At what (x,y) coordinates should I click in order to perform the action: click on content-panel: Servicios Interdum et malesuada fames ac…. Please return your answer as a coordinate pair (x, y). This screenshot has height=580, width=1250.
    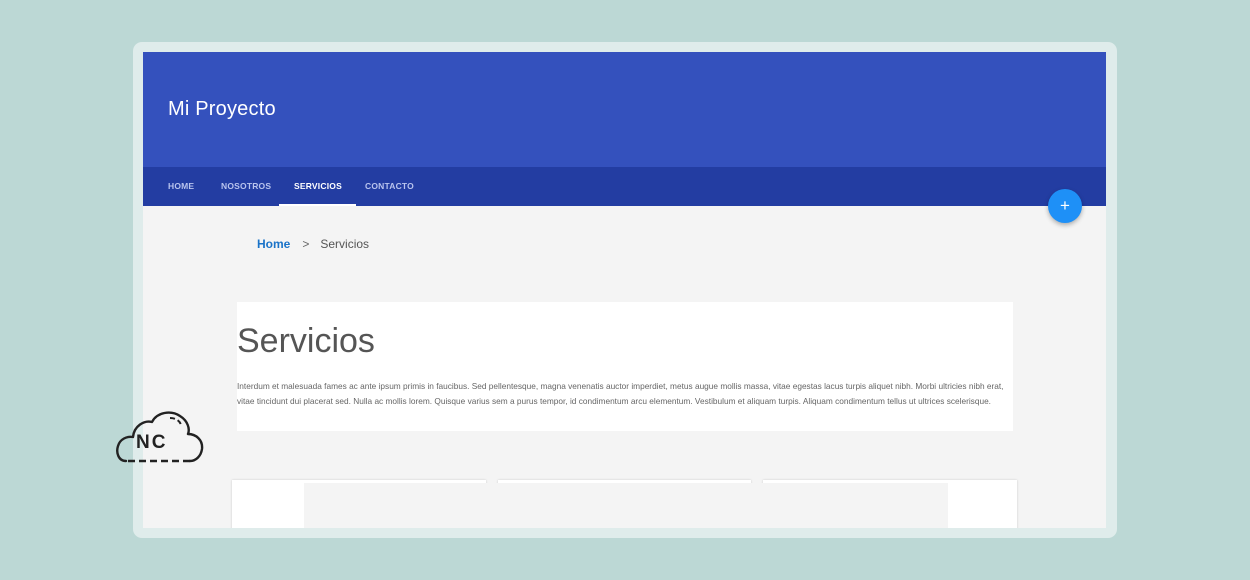
    Looking at the image, I should click on (625, 366).